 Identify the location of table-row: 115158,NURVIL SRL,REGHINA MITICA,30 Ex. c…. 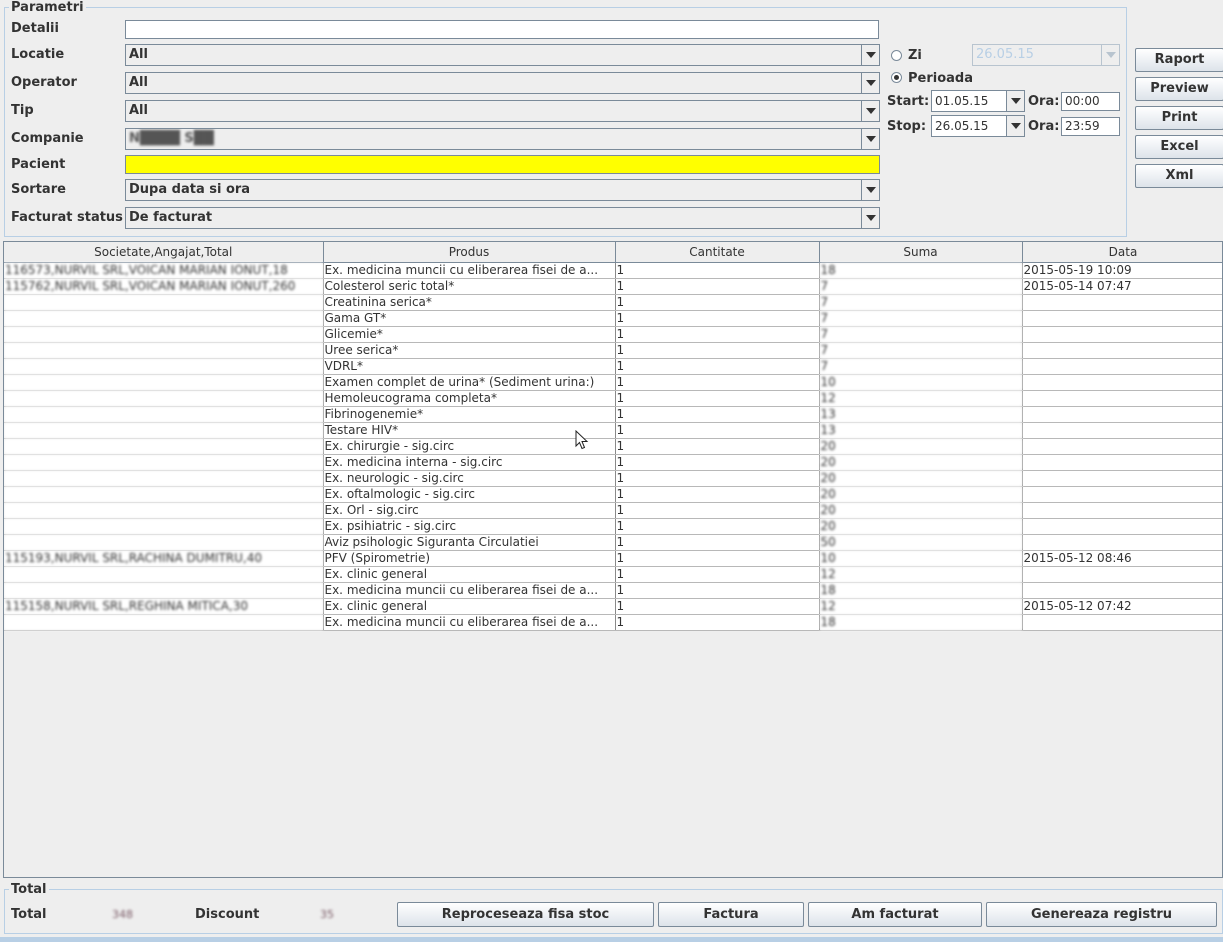
(613, 606).